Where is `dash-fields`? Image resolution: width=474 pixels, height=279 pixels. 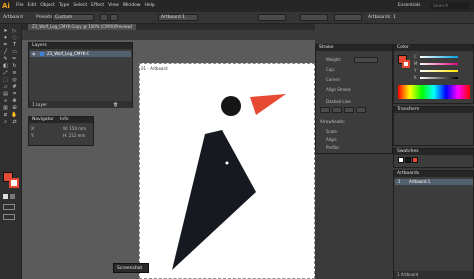
dash-fields is located at coordinates (355, 111).